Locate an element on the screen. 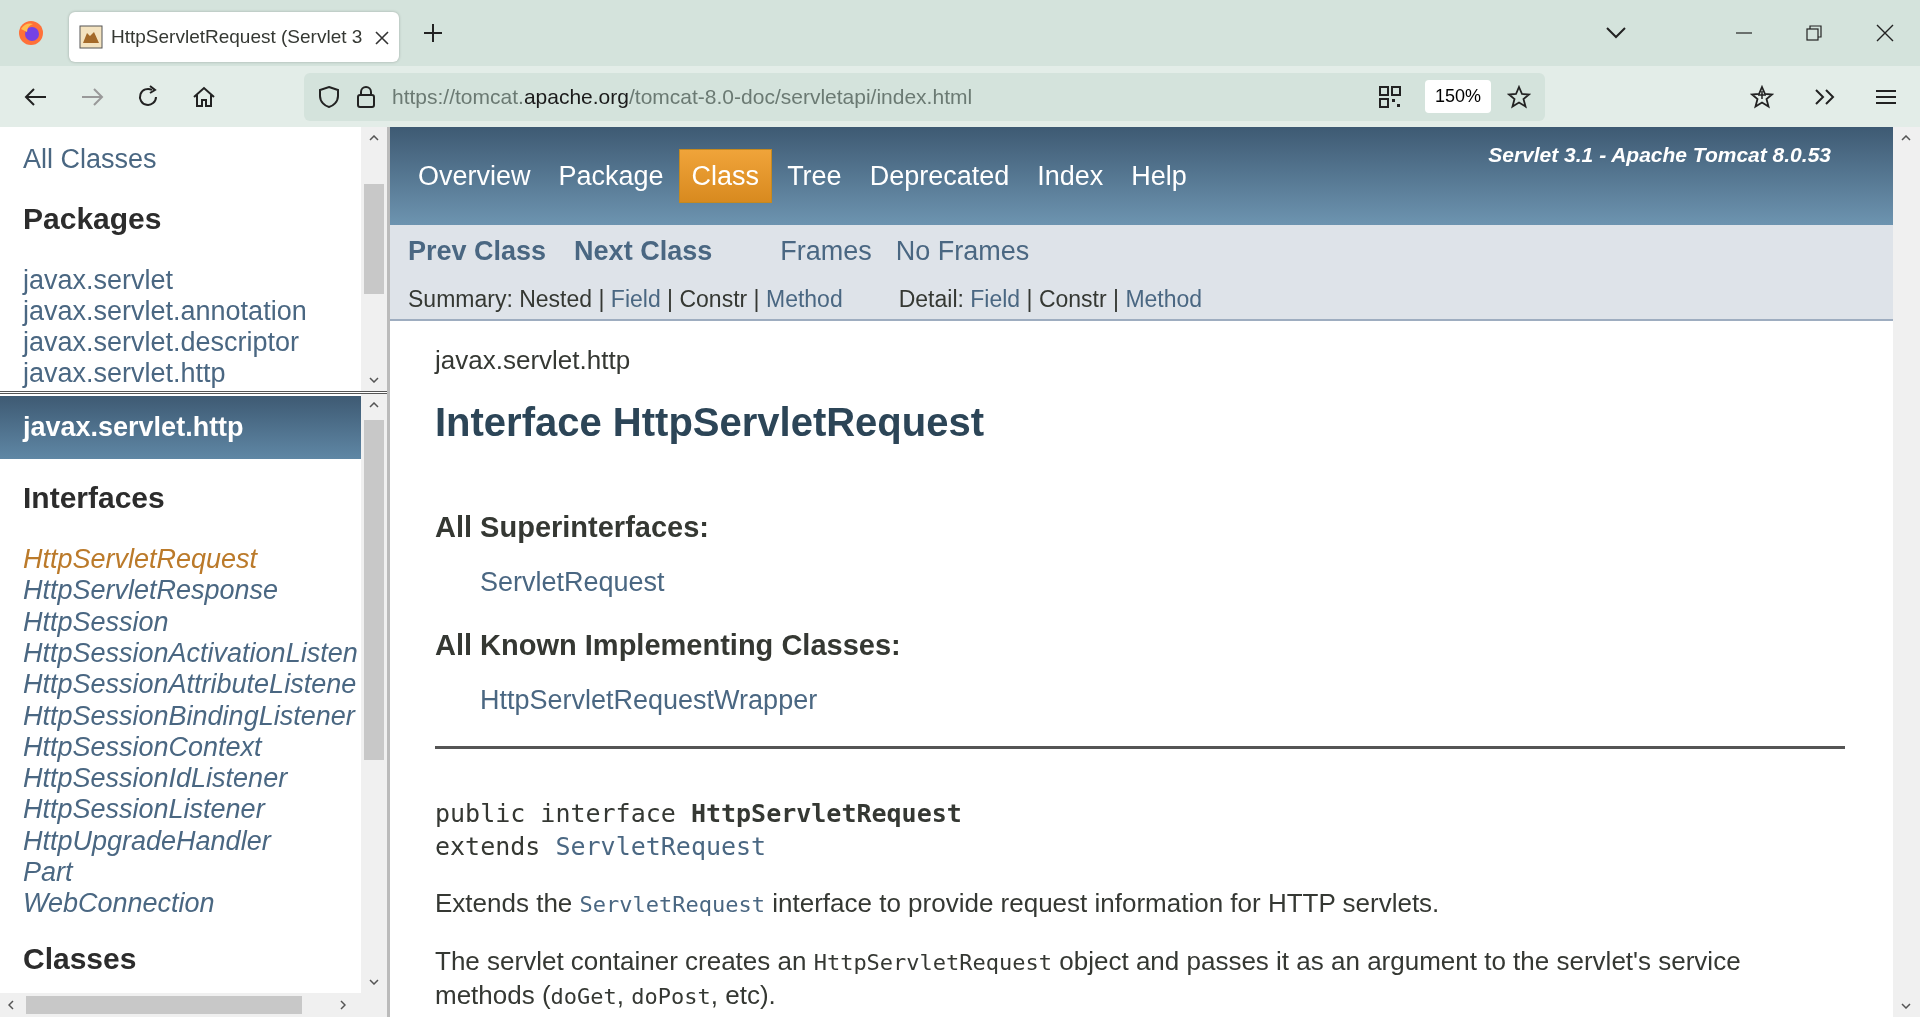  nav-link: Package is located at coordinates (611, 176).